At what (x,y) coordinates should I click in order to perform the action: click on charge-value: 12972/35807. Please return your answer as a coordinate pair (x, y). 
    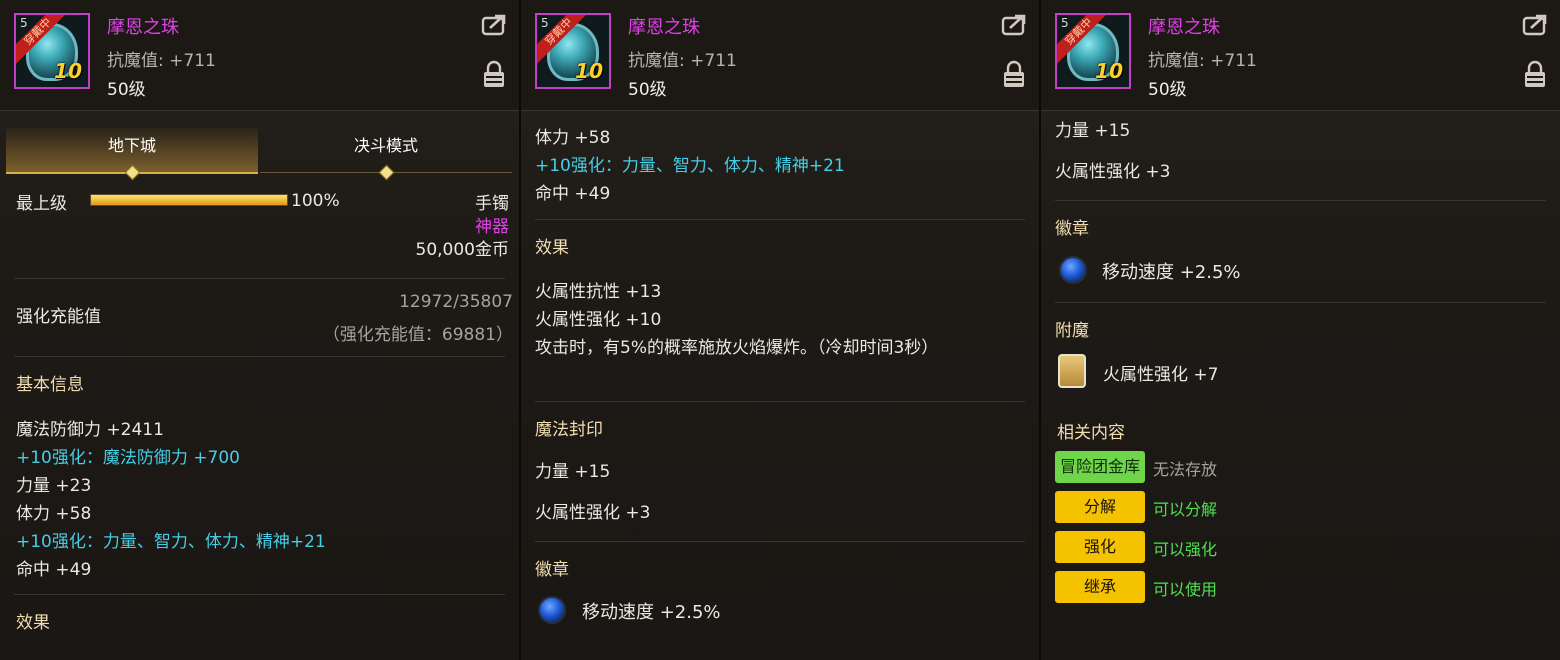
    Looking at the image, I should click on (456, 302).